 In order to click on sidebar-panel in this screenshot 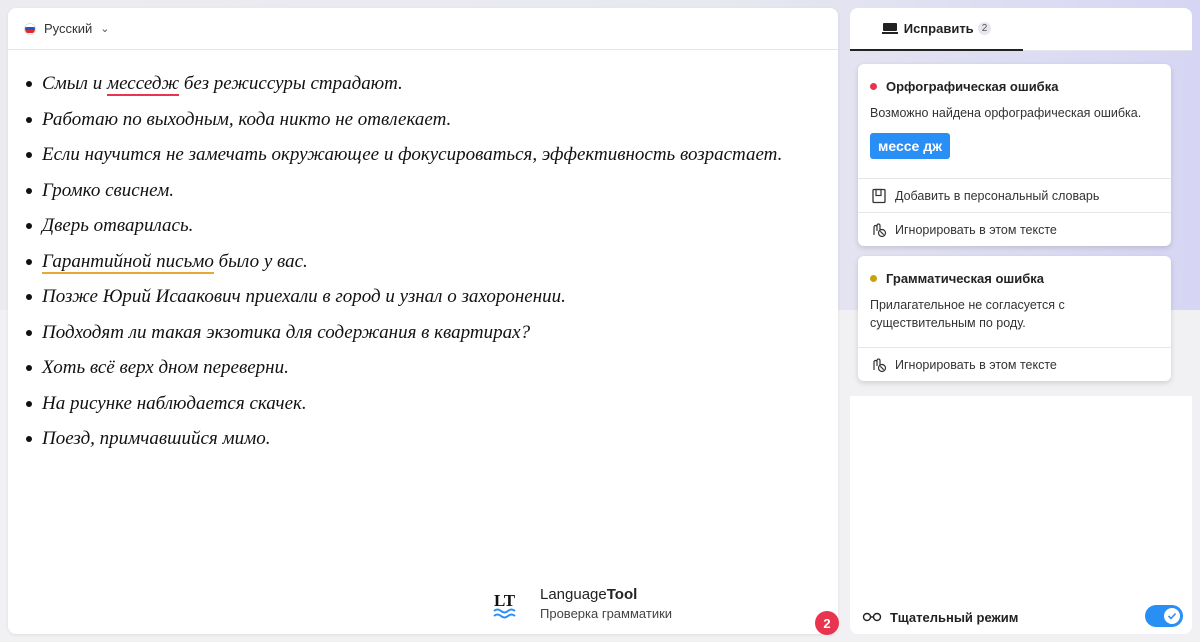, I will do `click(1021, 515)`.